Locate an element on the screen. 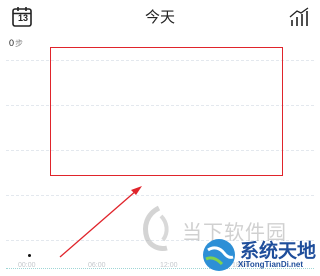 The width and height of the screenshot is (320, 276). statistics-button is located at coordinates (299, 17).